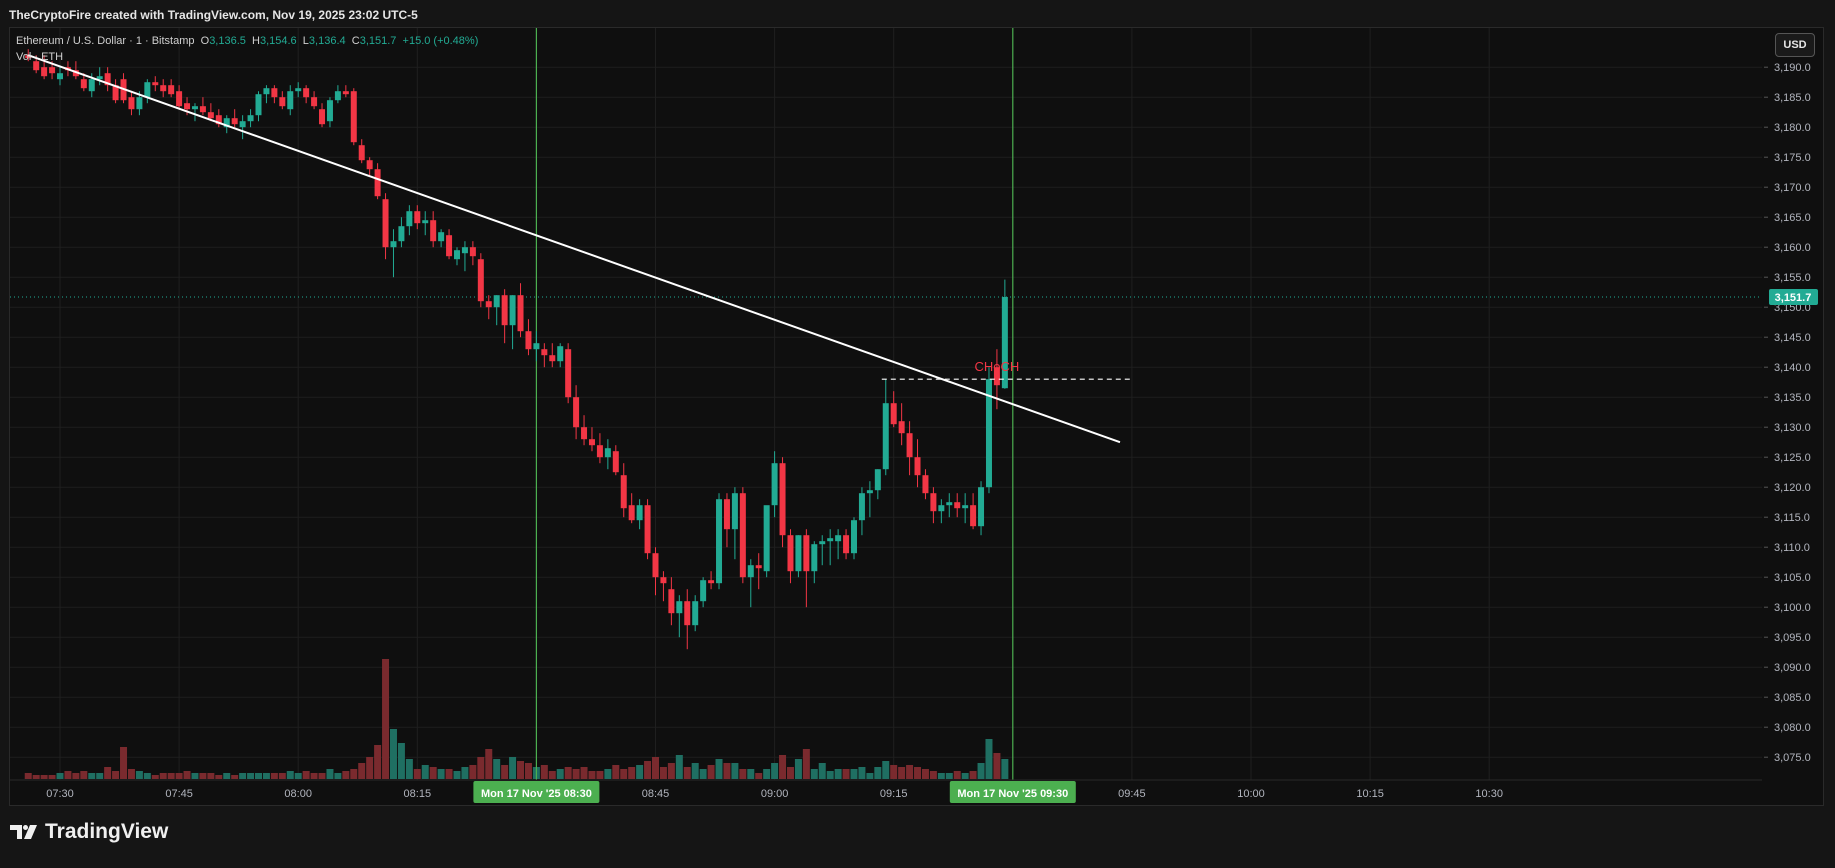 The width and height of the screenshot is (1835, 868). I want to click on time-tick-label: 07:30, so click(60, 794).